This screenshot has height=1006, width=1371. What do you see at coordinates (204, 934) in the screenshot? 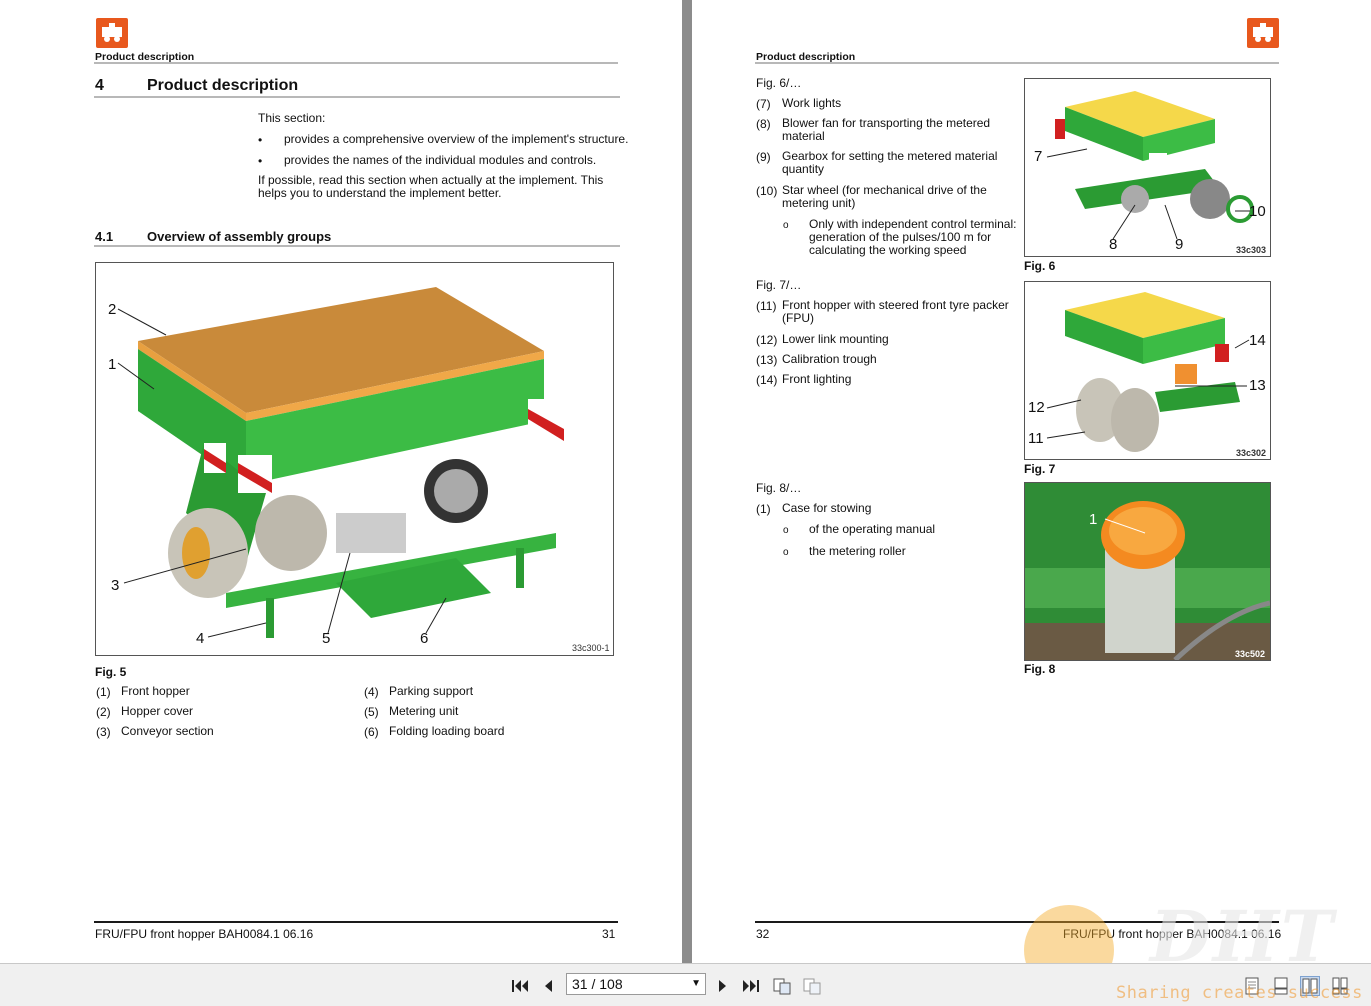
I see `footer-title: FRU/FPU front hopper BAH0084.1 06.16` at bounding box center [204, 934].